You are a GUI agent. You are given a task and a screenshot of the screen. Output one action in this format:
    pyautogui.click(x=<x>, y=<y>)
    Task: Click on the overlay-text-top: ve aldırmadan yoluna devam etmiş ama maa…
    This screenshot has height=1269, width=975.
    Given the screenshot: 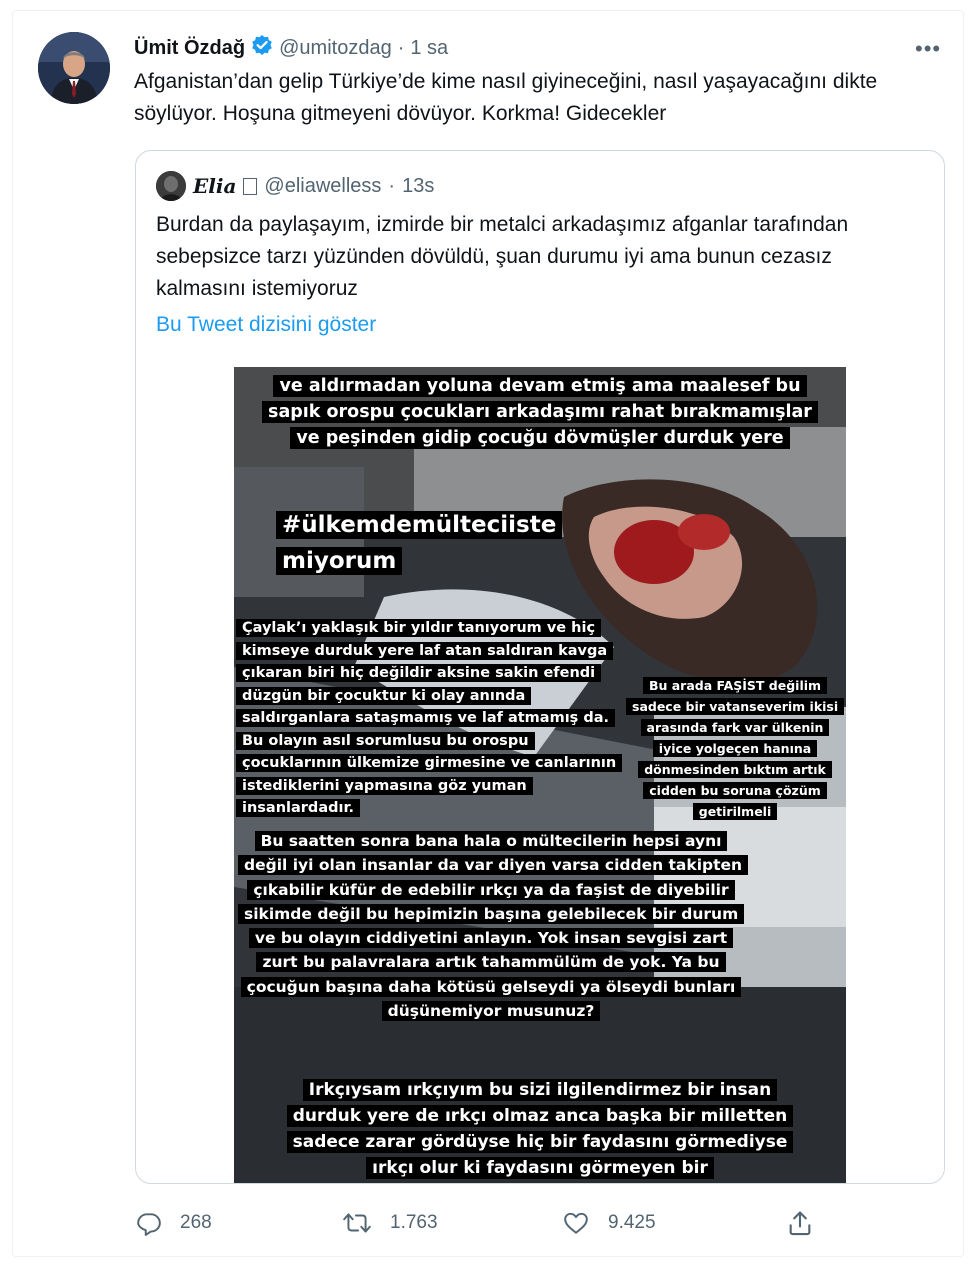 What is the action you would take?
    pyautogui.click(x=540, y=412)
    